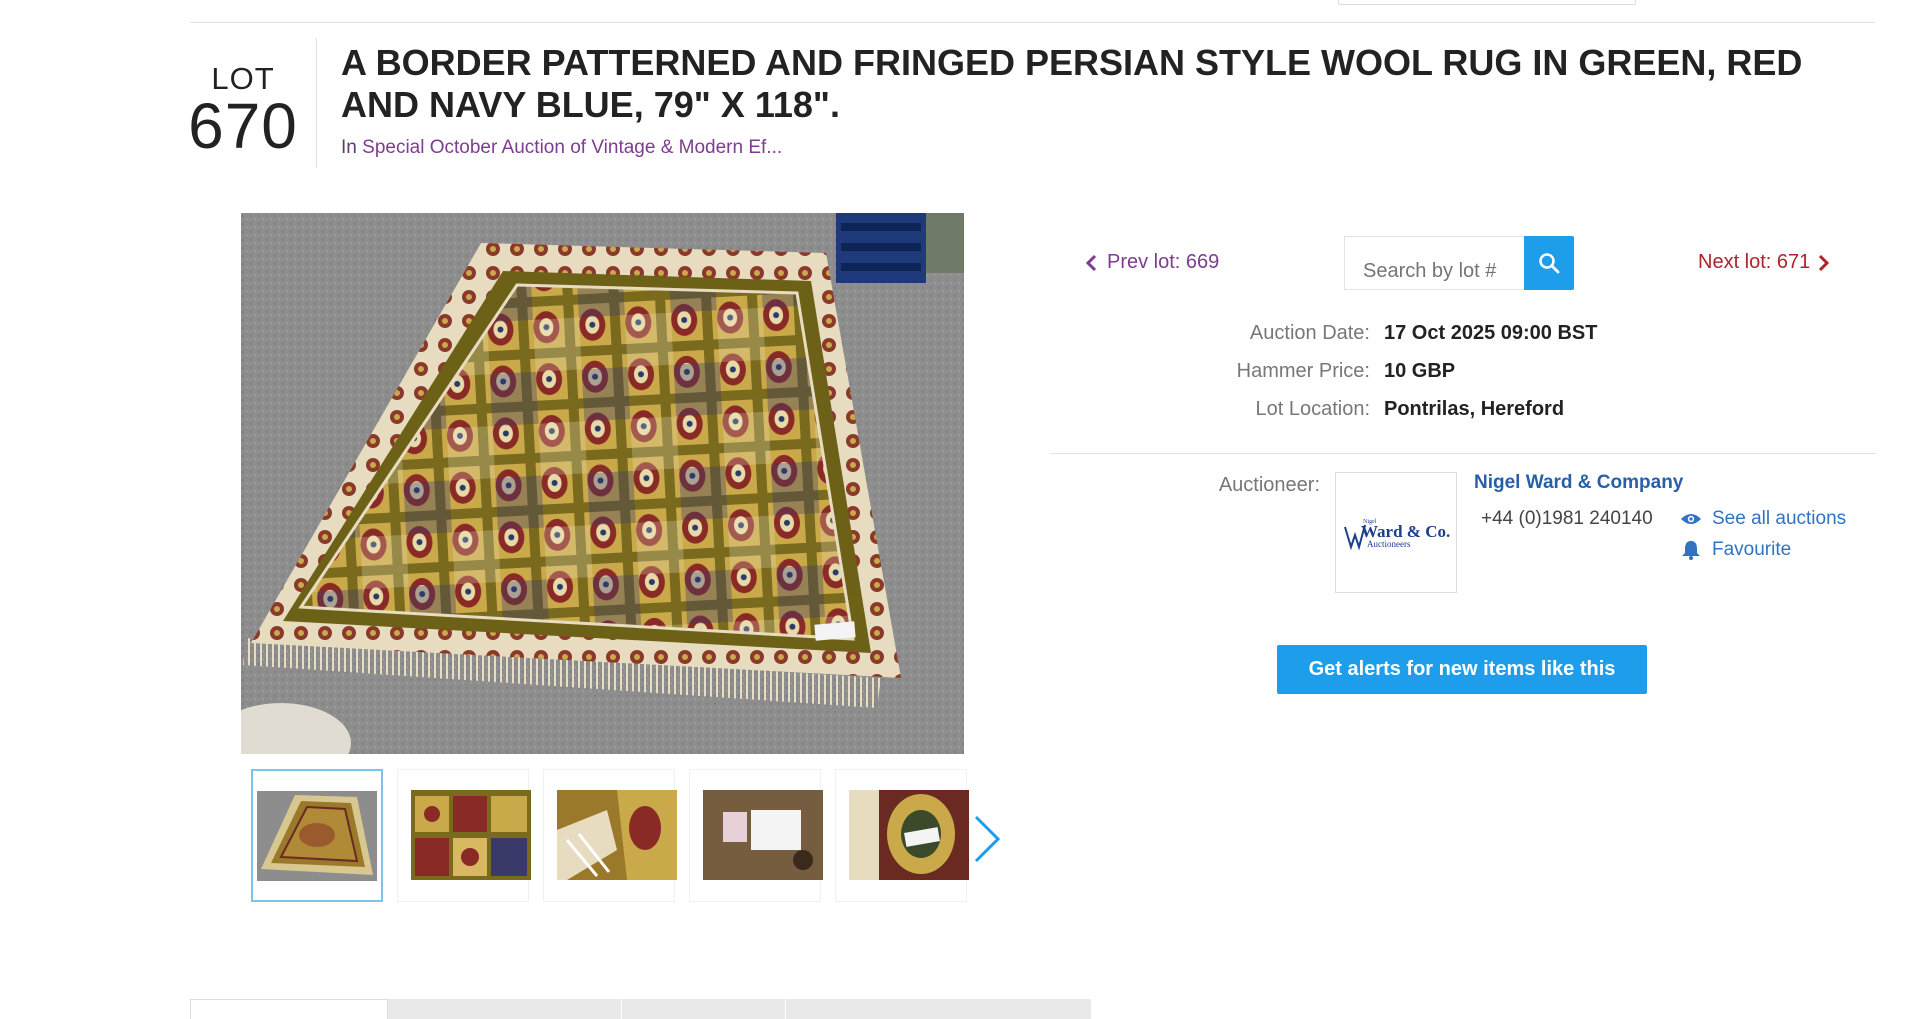 The image size is (1920, 1019). What do you see at coordinates (1032, 22) in the screenshot?
I see `header-divider` at bounding box center [1032, 22].